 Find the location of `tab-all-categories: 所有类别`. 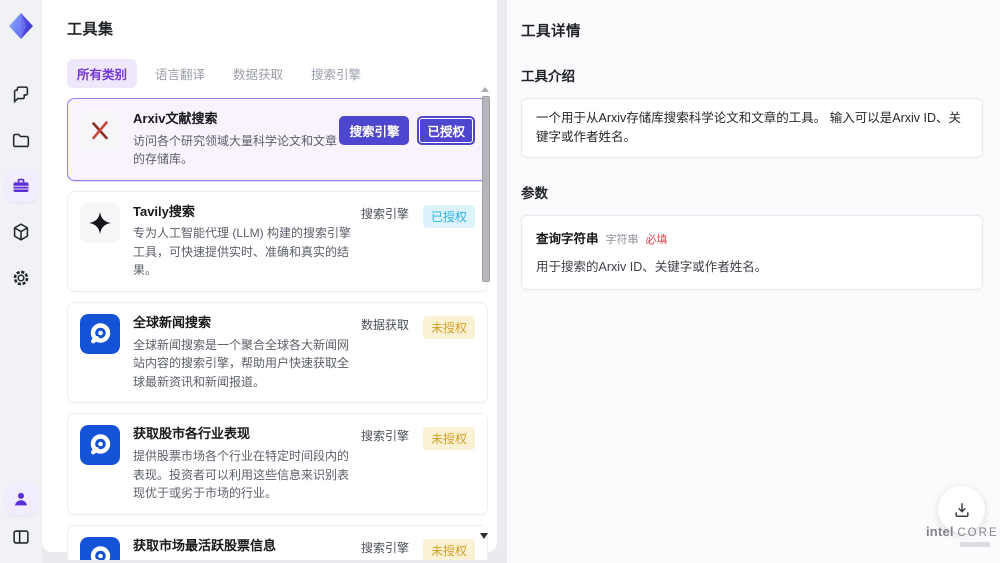

tab-all-categories: 所有类别 is located at coordinates (102, 73).